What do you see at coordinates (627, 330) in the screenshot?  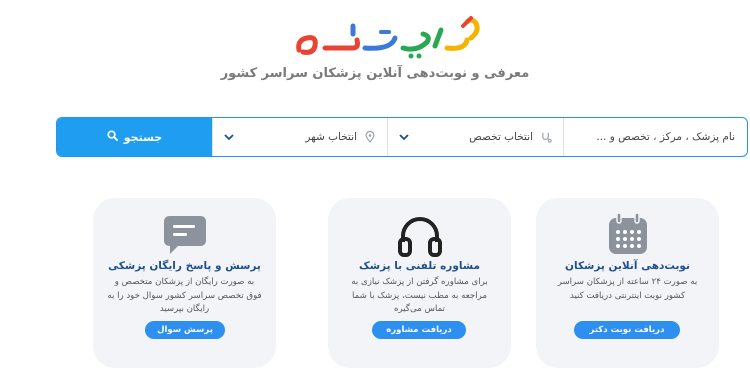 I see `get-appointment-button: دریافت نوبت دکتر` at bounding box center [627, 330].